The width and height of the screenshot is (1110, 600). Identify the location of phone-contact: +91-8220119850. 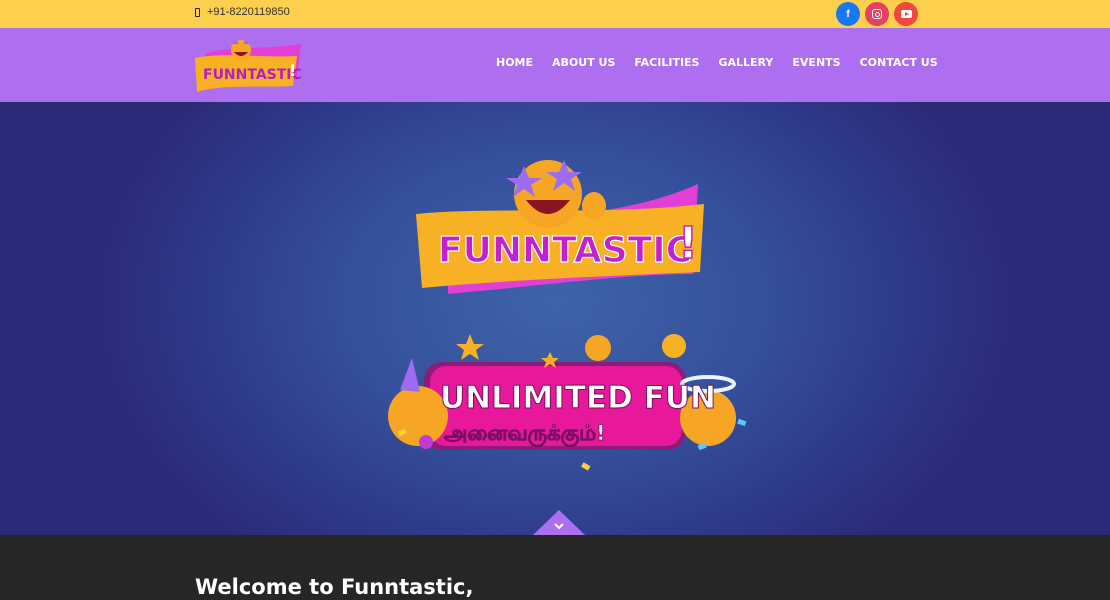
(242, 12).